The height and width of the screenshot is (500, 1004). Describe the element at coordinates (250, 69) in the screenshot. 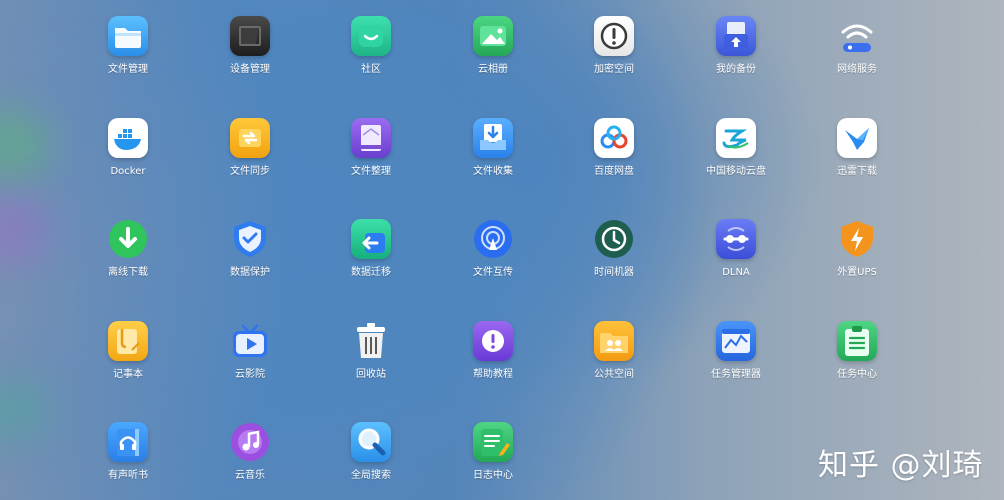

I see `app-label: 设备管理` at that location.